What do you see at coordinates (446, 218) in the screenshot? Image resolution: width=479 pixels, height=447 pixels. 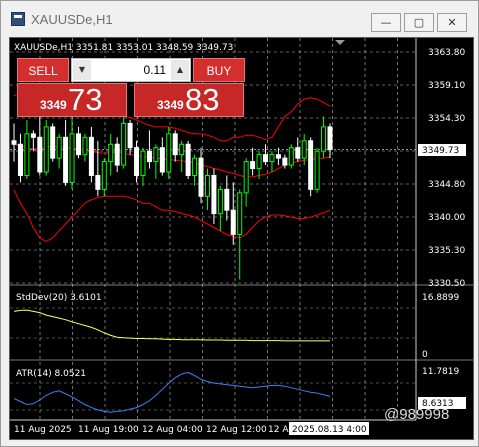 I see `price-tick-label: 3340.00` at bounding box center [446, 218].